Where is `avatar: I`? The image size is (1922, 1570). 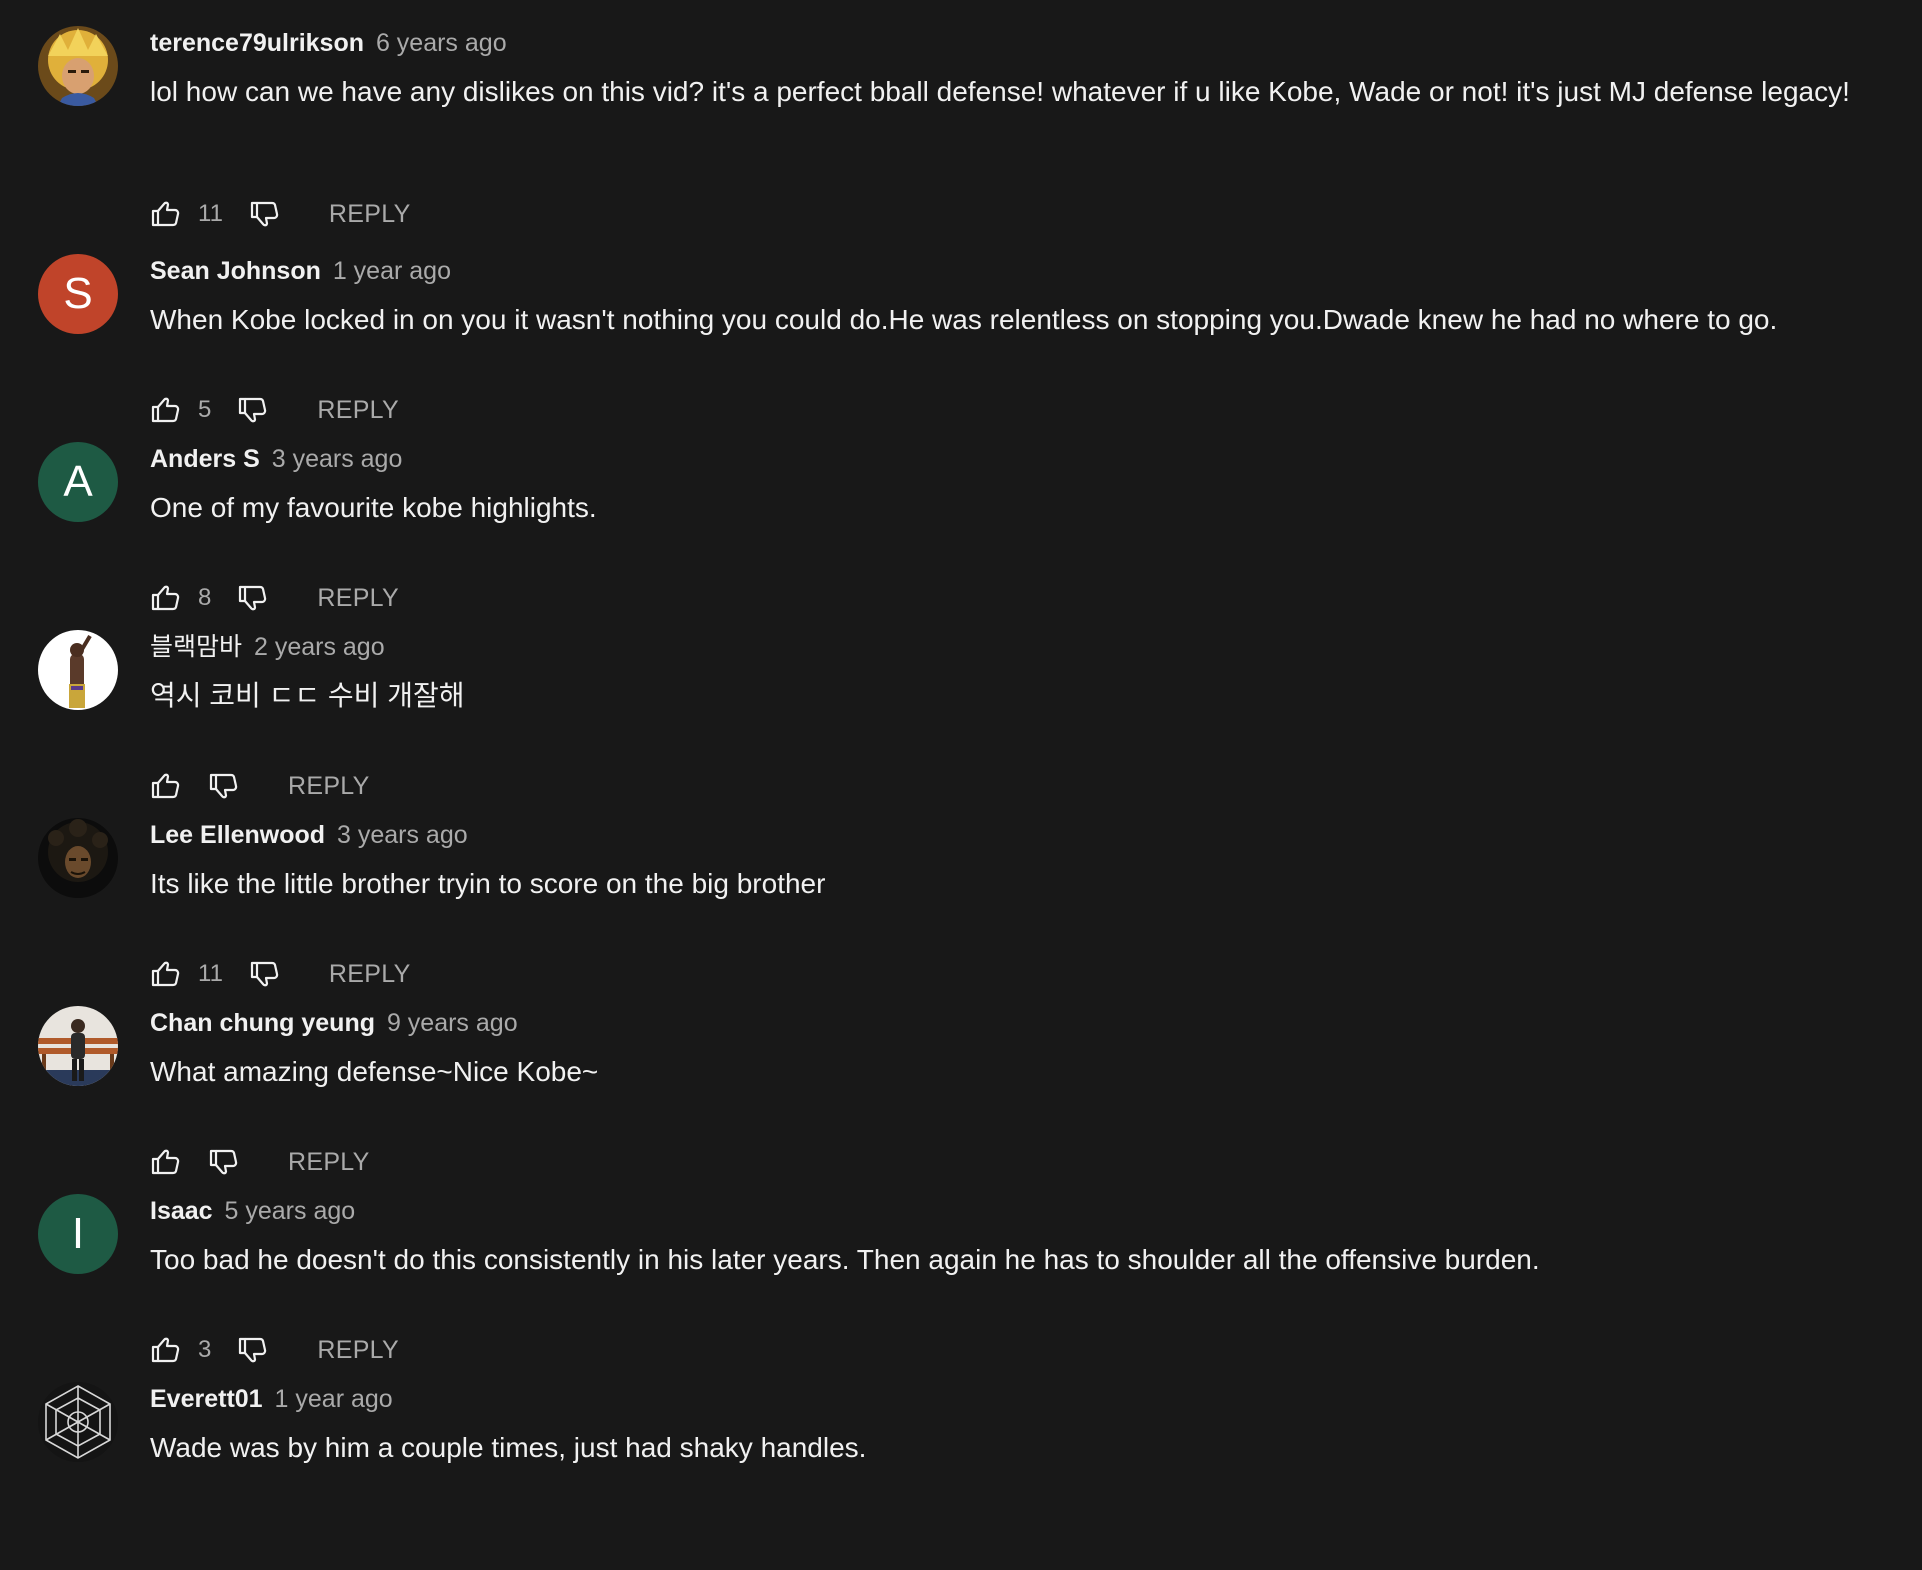 avatar: I is located at coordinates (78, 1234).